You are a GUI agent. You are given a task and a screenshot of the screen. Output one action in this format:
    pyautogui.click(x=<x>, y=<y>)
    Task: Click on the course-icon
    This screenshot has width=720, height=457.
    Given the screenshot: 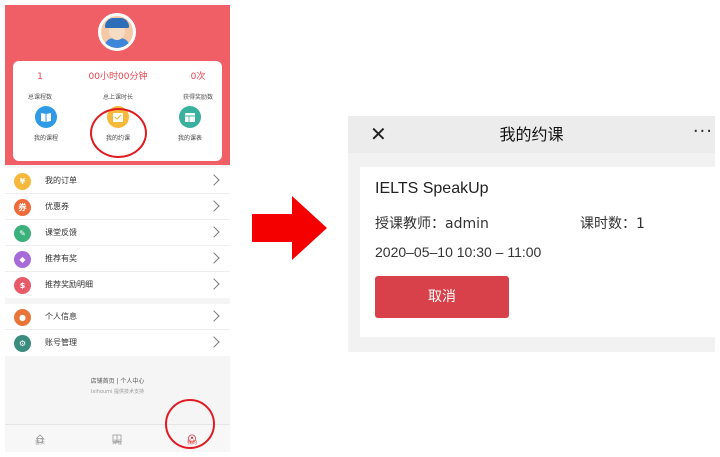 What is the action you would take?
    pyautogui.click(x=117, y=435)
    